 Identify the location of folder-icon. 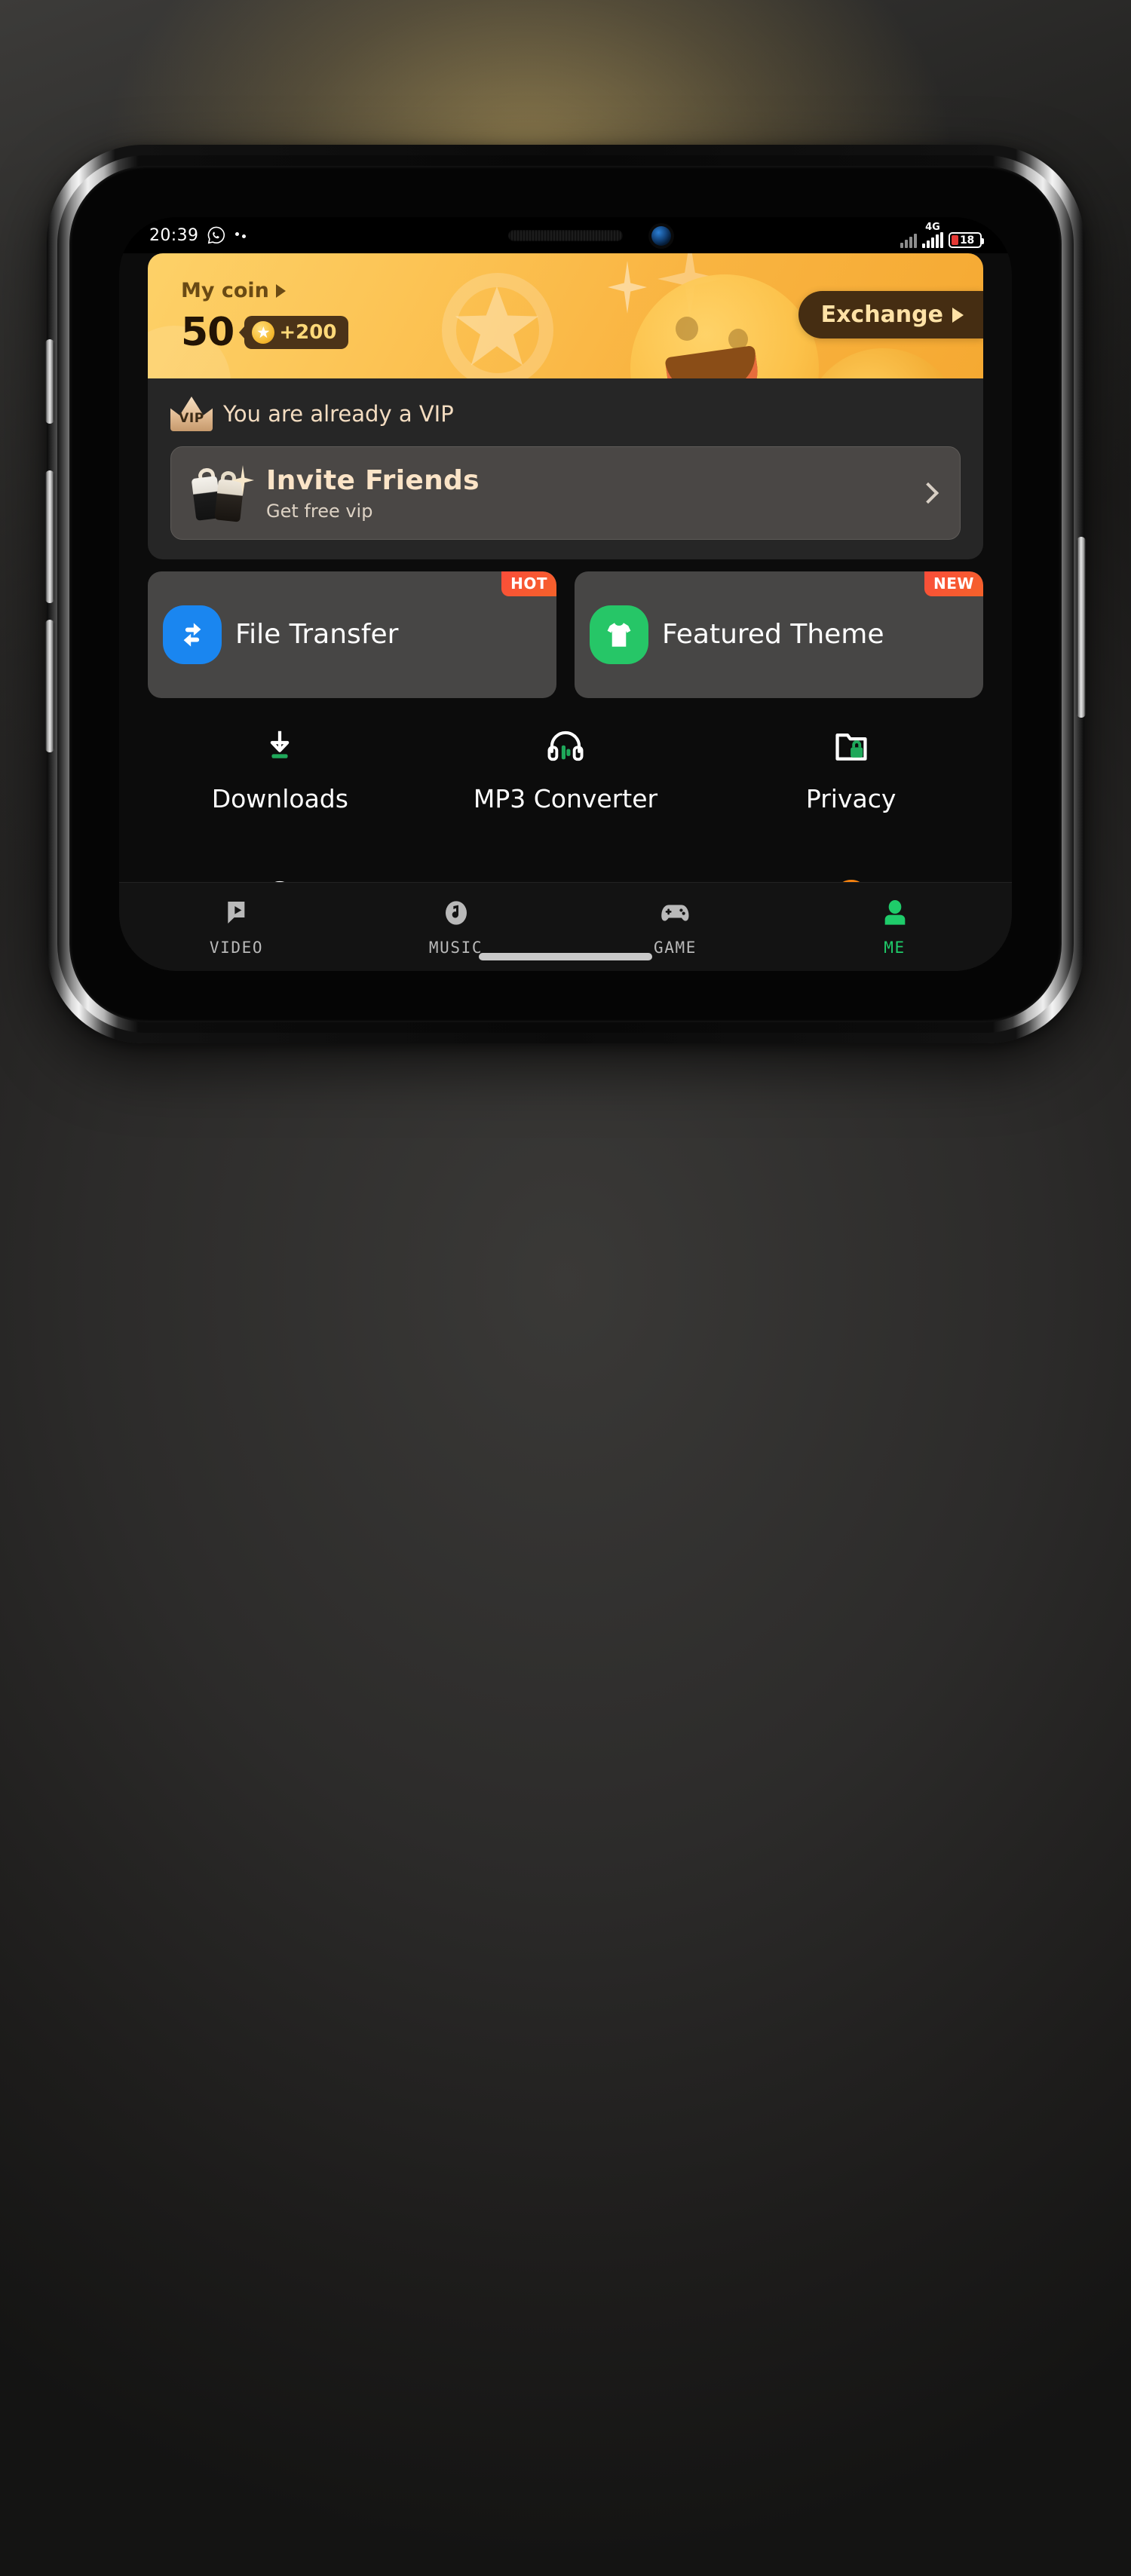
(565, 875).